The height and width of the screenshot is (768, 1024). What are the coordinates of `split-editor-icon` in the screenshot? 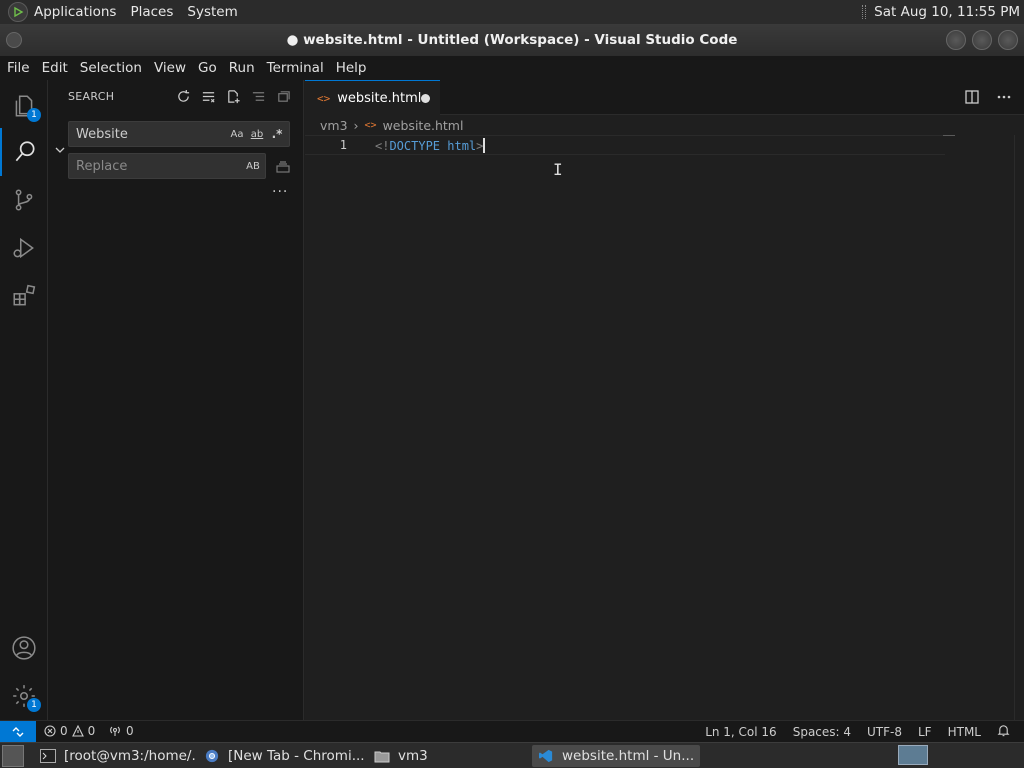 It's located at (972, 99).